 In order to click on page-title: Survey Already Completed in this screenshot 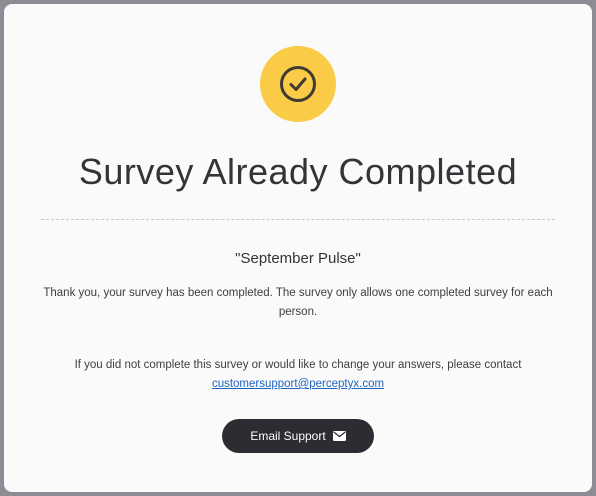, I will do `click(298, 171)`.